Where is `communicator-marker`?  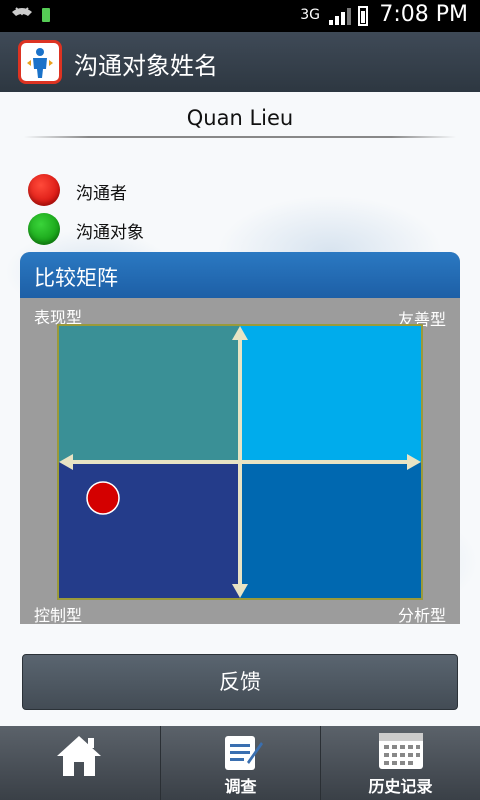
communicator-marker is located at coordinates (103, 498).